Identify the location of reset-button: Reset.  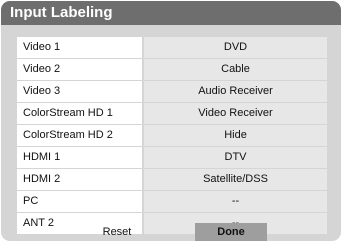
(117, 232).